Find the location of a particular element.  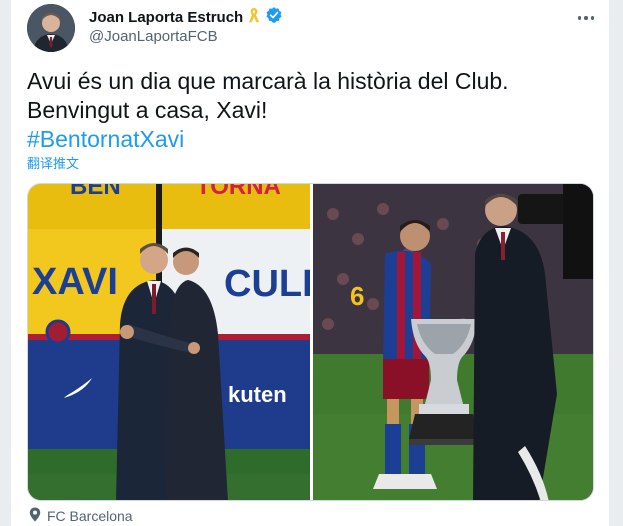

svg-text: TORNA is located at coordinates (238, 192).